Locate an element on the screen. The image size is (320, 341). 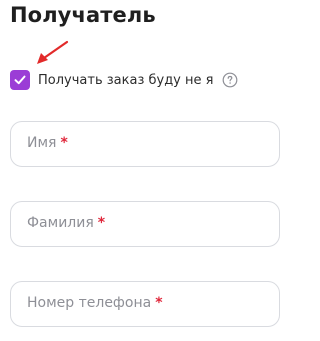
check-icon is located at coordinates (20, 80).